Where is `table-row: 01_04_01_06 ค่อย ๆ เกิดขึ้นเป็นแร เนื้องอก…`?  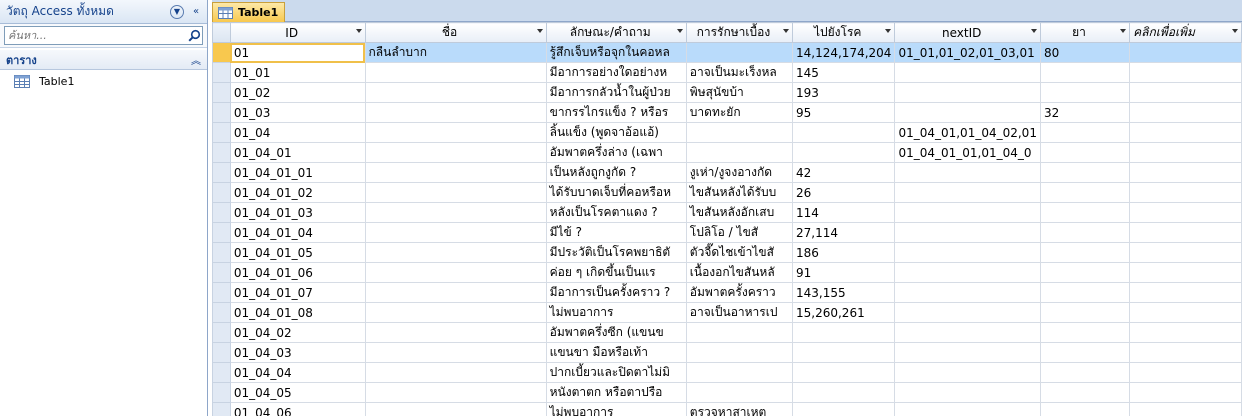 table-row: 01_04_01_06 ค่อย ๆ เกิดขึ้นเป็นแร เนื้องอก… is located at coordinates (727, 272).